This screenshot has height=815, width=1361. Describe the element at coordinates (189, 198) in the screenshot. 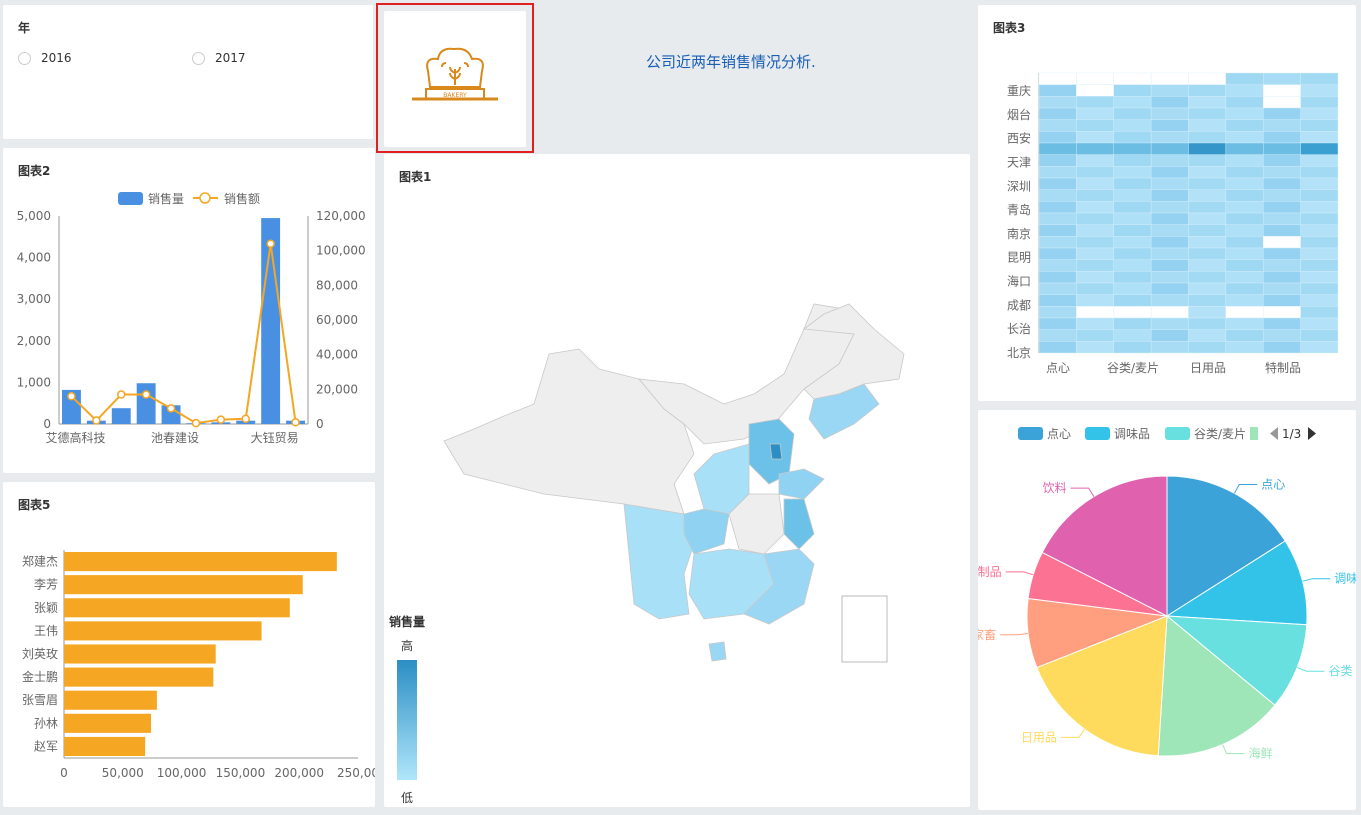

I see `chart2-legend: 销售量 销售额` at that location.